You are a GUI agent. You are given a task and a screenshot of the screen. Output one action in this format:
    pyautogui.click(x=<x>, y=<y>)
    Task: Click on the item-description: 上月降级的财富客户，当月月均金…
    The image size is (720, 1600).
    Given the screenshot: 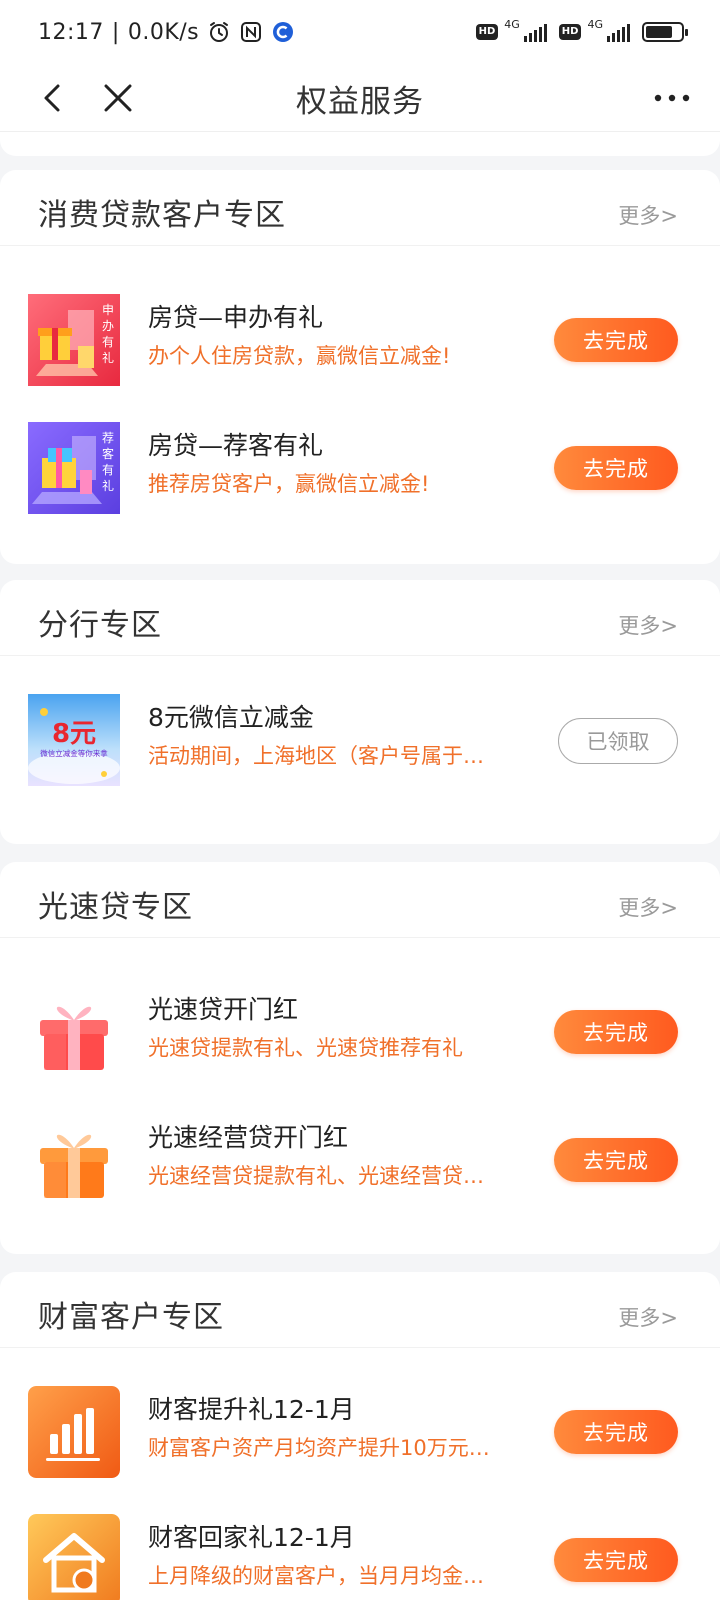 What is the action you would take?
    pyautogui.click(x=316, y=1576)
    